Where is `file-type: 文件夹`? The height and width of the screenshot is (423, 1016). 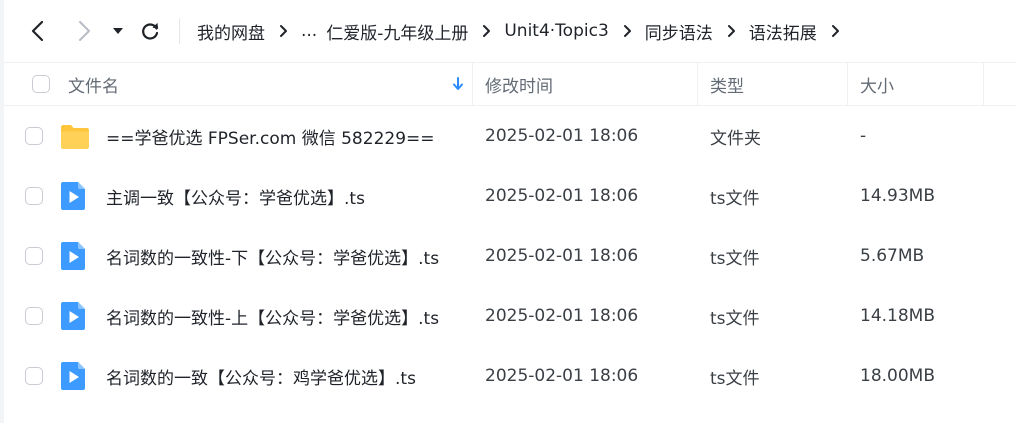
file-type: 文件夹 is located at coordinates (735, 138).